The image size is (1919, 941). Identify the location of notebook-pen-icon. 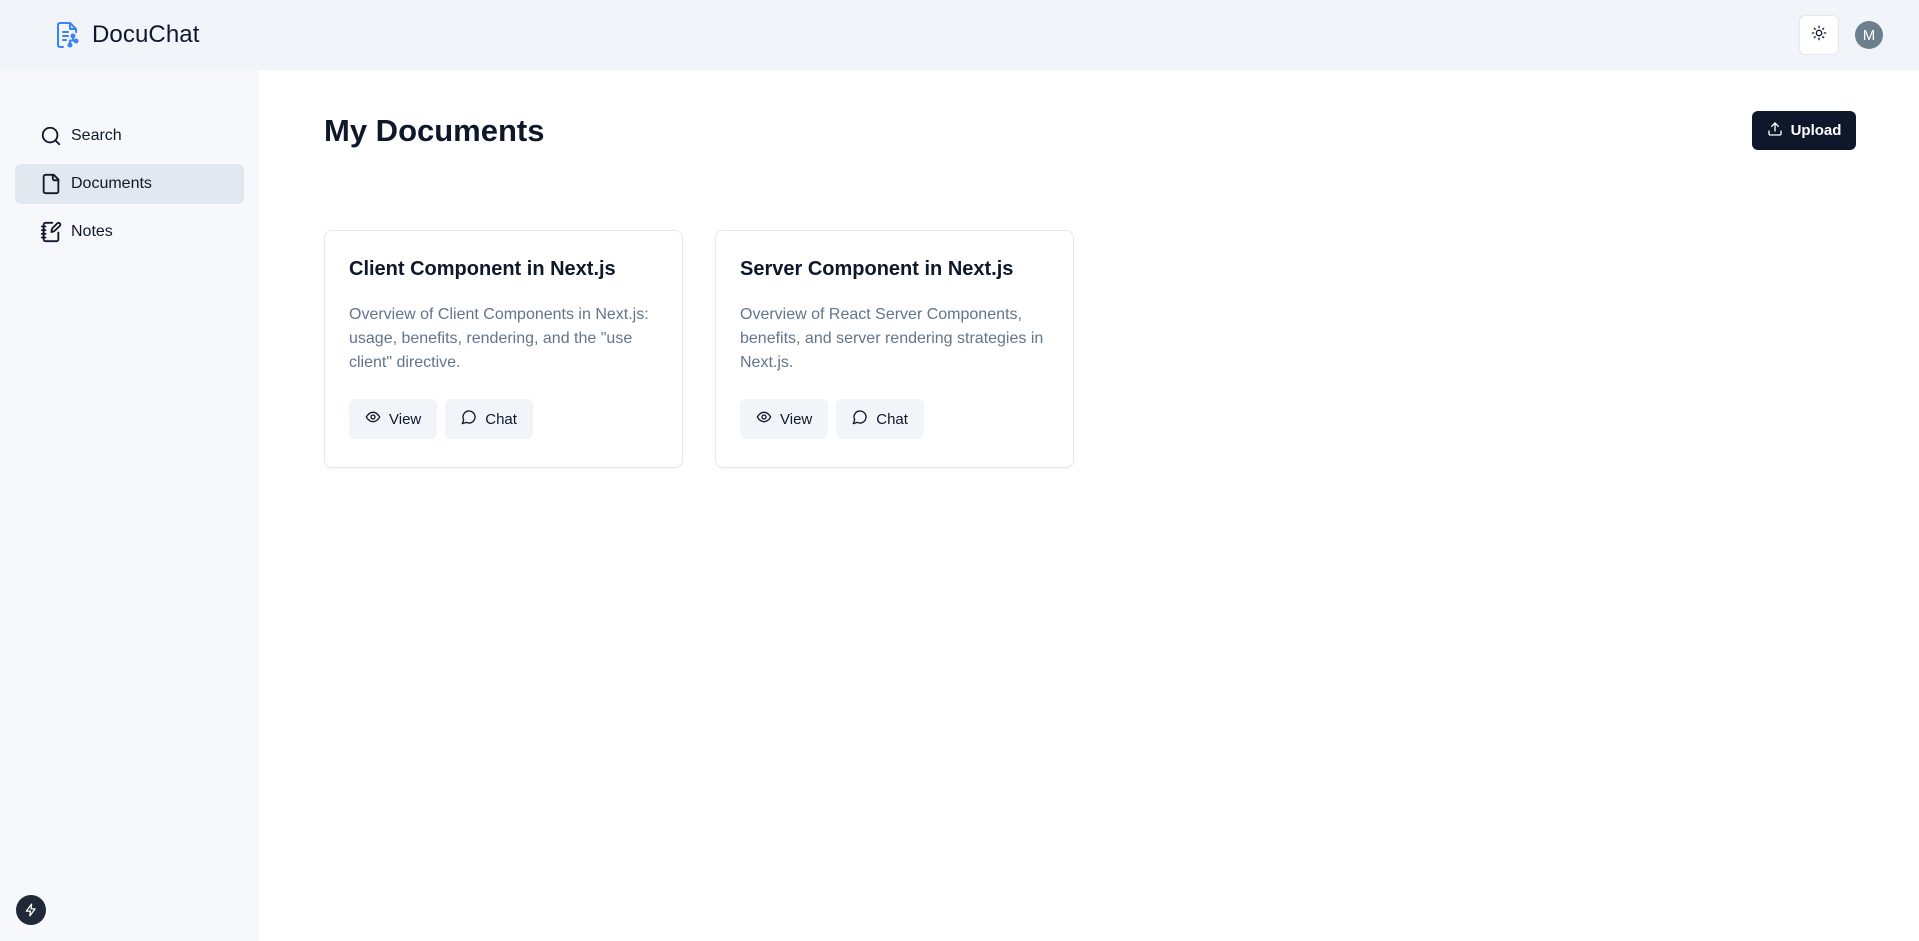
(51, 232).